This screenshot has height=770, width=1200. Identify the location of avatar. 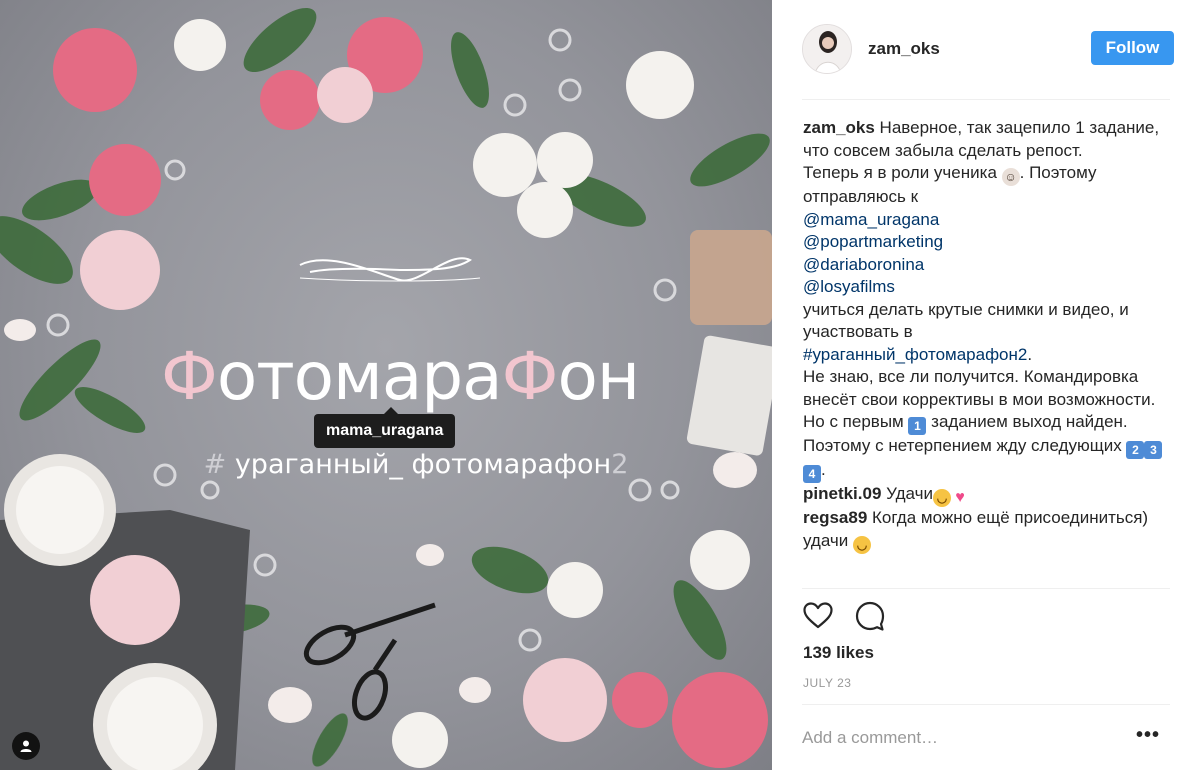
(827, 49).